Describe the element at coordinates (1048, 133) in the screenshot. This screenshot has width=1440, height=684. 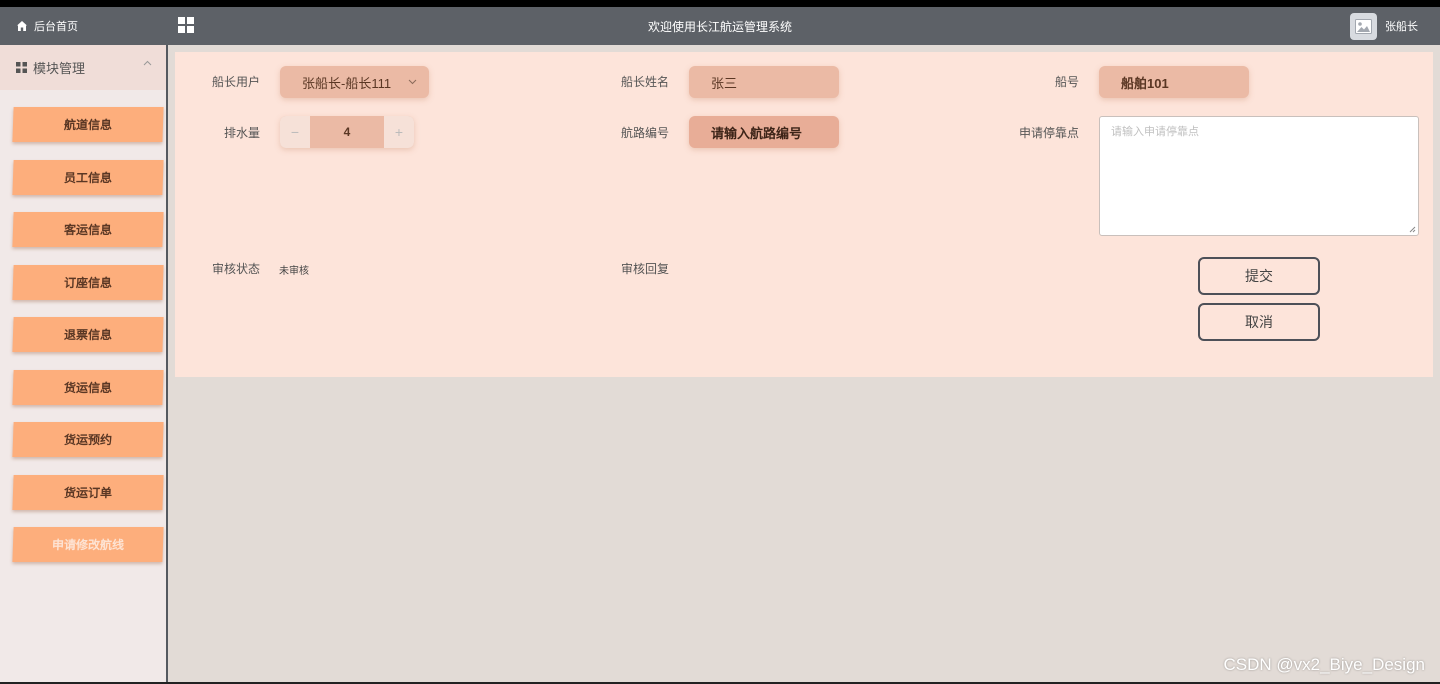
I see `dock-label: 申请停靠点` at that location.